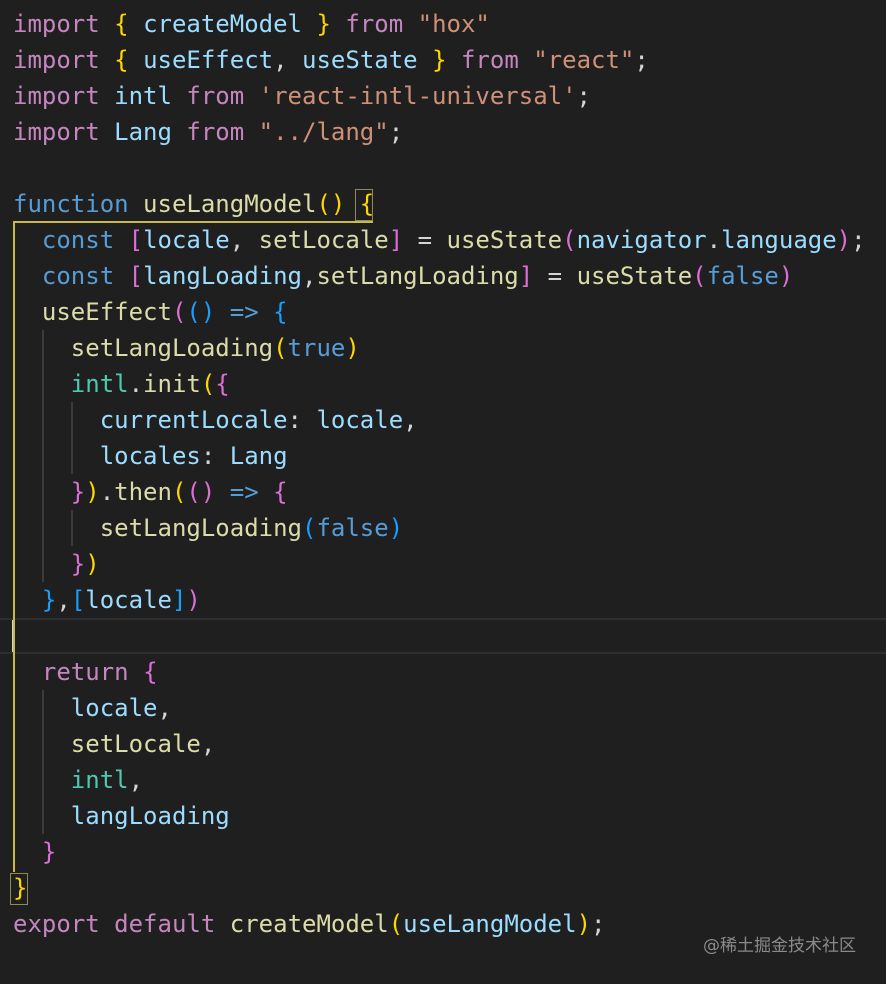  What do you see at coordinates (251, 24) in the screenshot?
I see `code-line-1: import { createModel } from "hox"` at bounding box center [251, 24].